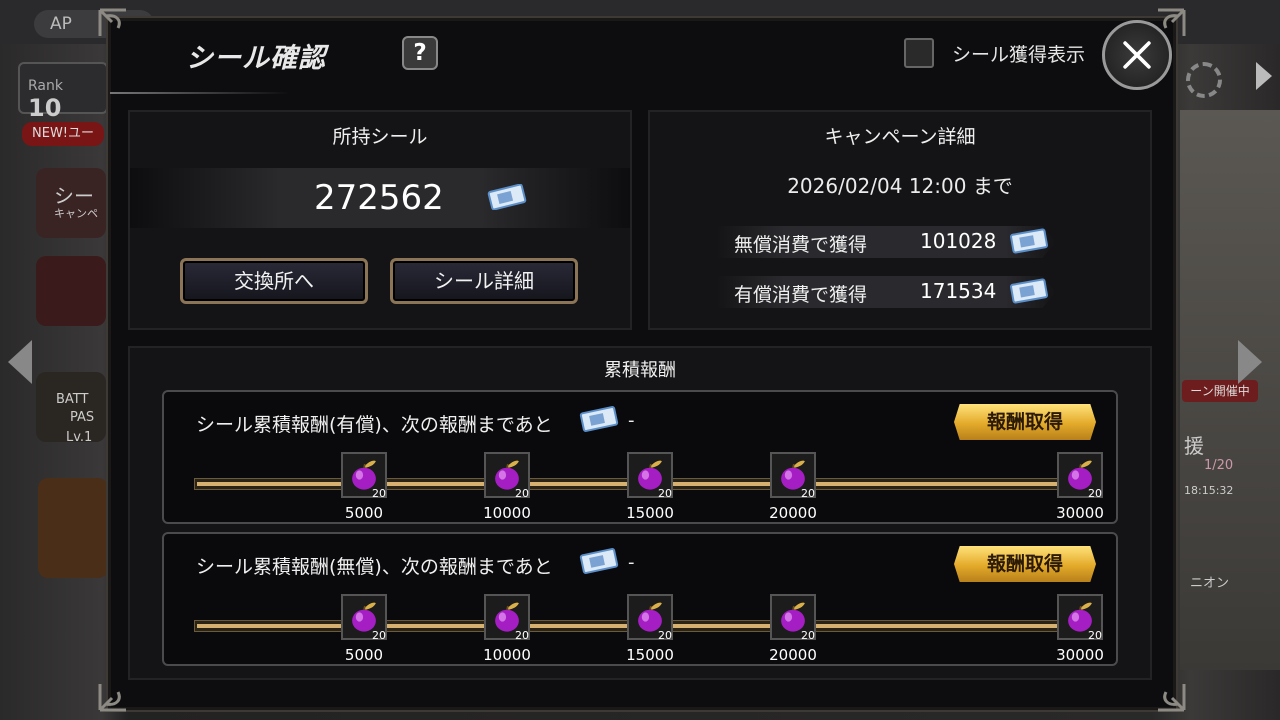 The image size is (1280, 720). Describe the element at coordinates (45, 86) in the screenshot. I see `rank-label: Rank` at that location.